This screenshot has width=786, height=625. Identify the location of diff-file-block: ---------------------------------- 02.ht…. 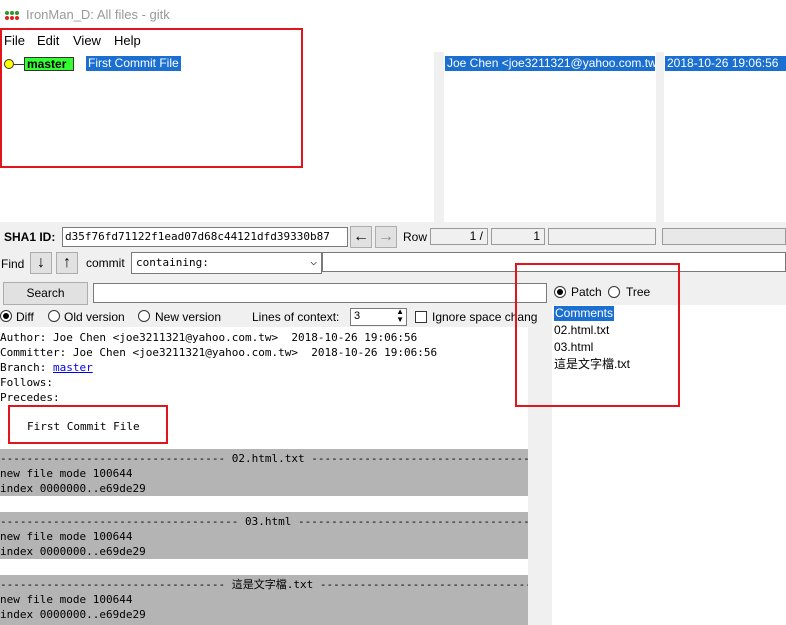
(264, 472).